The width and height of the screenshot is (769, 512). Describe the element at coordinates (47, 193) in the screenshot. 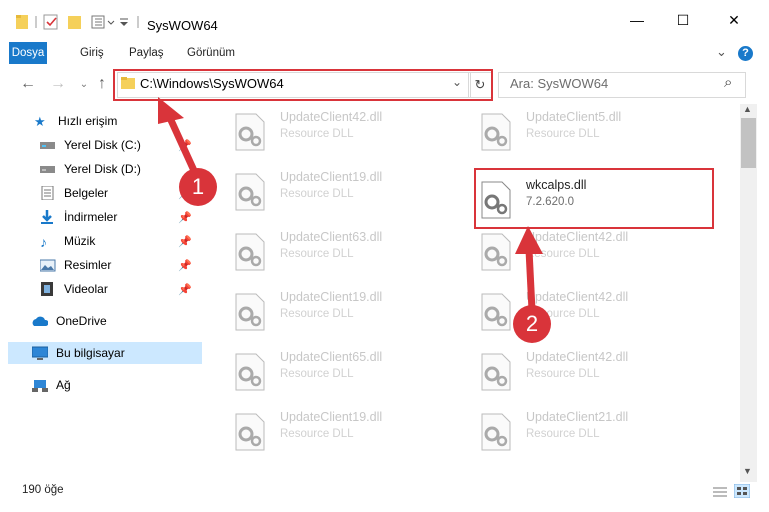

I see `documents-icon` at that location.